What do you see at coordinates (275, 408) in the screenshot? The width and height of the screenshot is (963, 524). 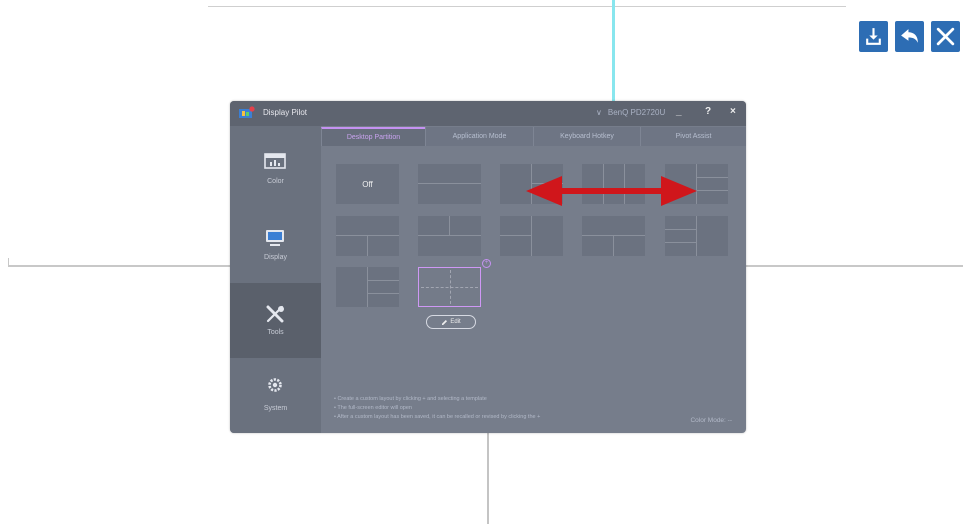 I see `sidebar-item-label: System` at bounding box center [275, 408].